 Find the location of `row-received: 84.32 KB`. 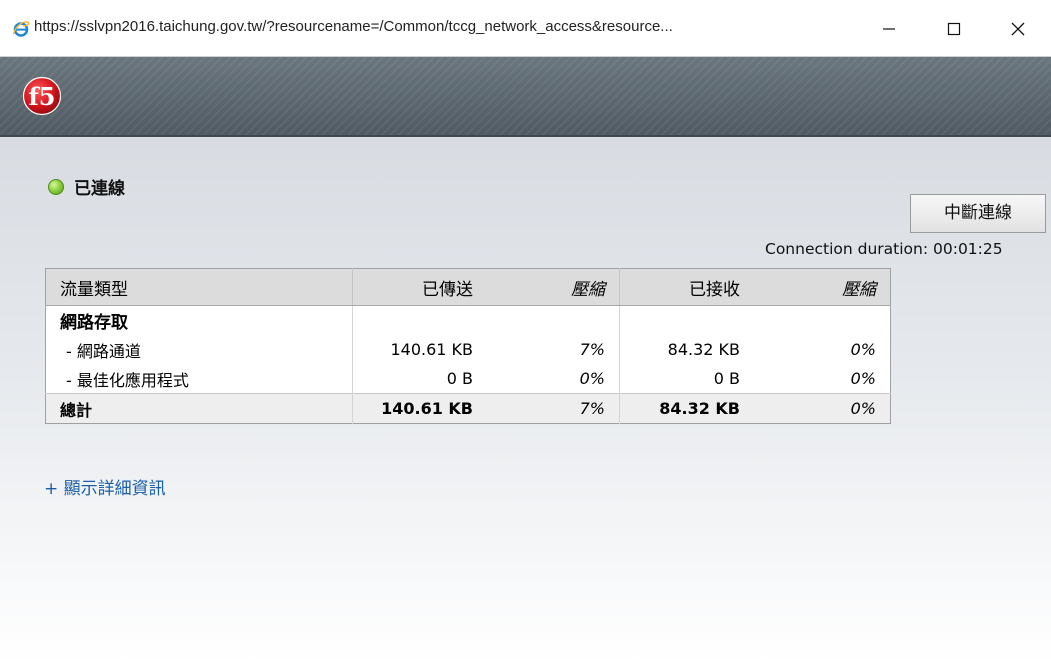

row-received: 84.32 KB is located at coordinates (686, 349).